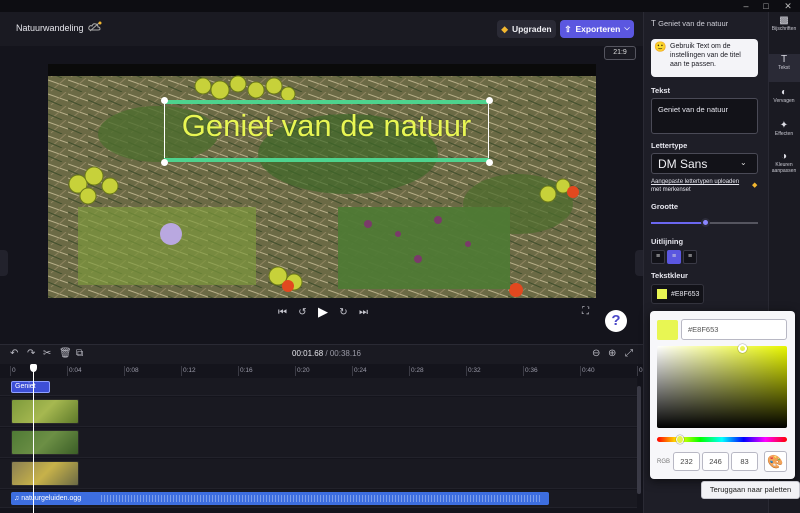 The image size is (800, 513). Describe the element at coordinates (321, 498) in the screenshot. I see `audio-waveform` at that location.